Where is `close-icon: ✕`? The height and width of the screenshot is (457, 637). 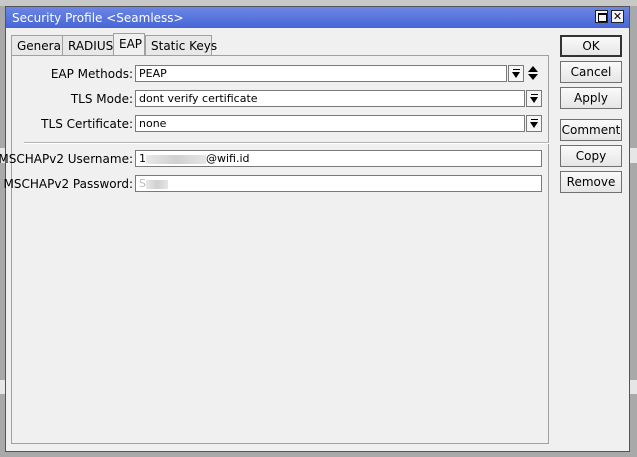 close-icon: ✕ is located at coordinates (617, 16).